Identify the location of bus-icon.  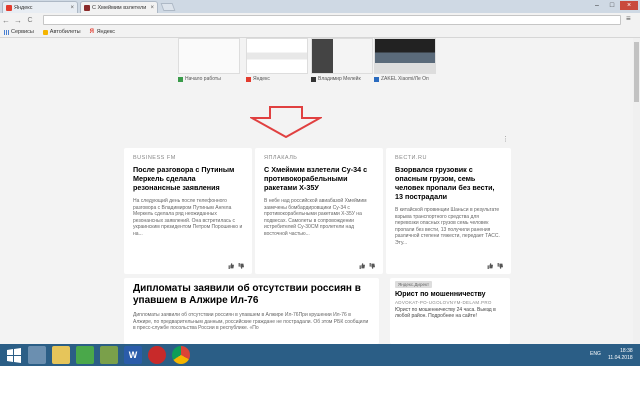
(45, 32).